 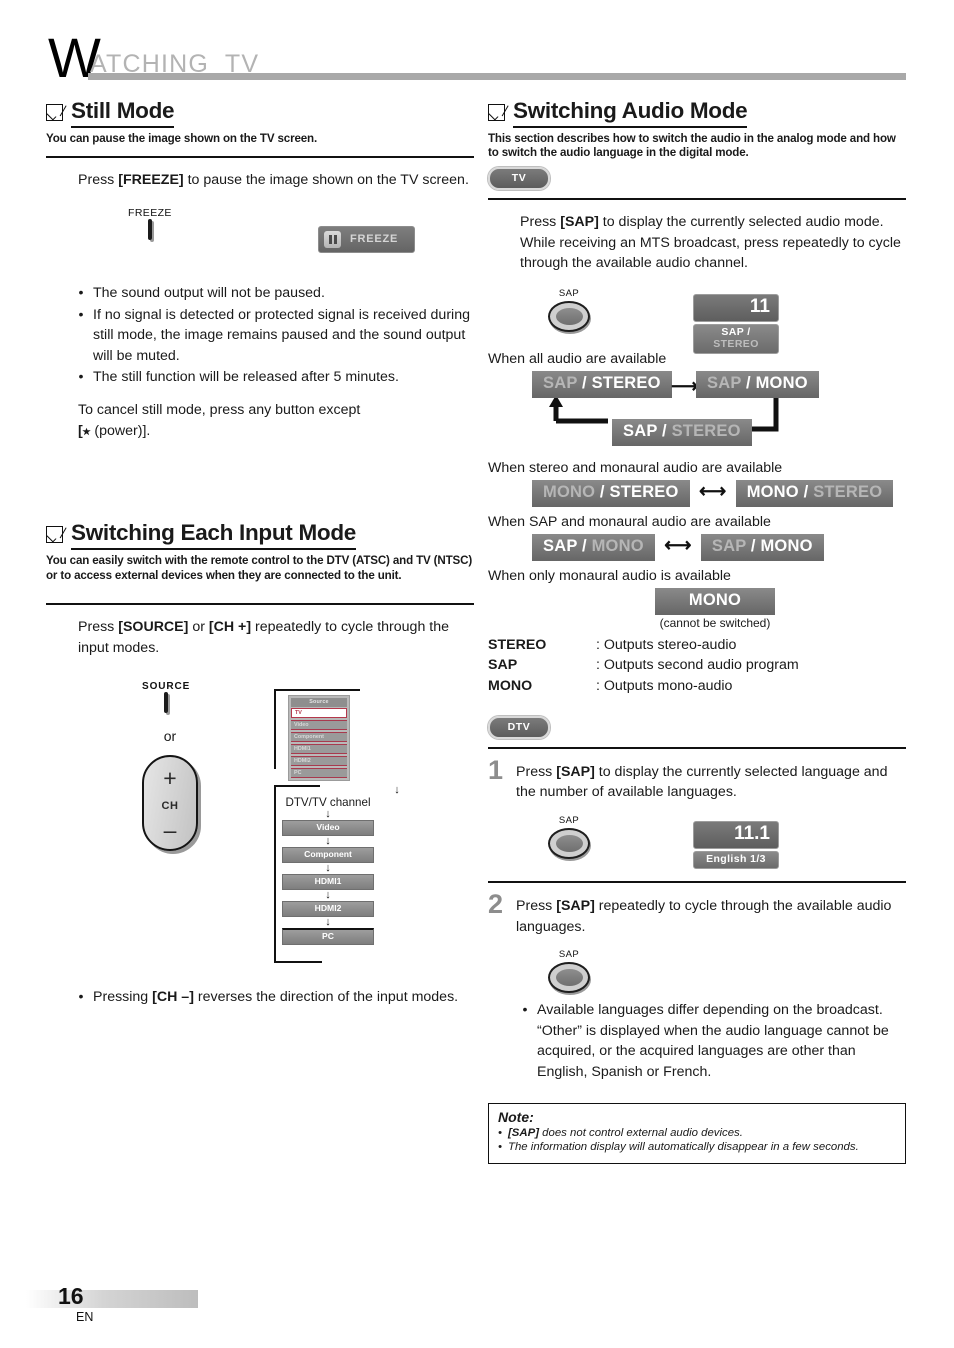 What do you see at coordinates (736, 859) in the screenshot?
I see `osd-language: English 1/3` at bounding box center [736, 859].